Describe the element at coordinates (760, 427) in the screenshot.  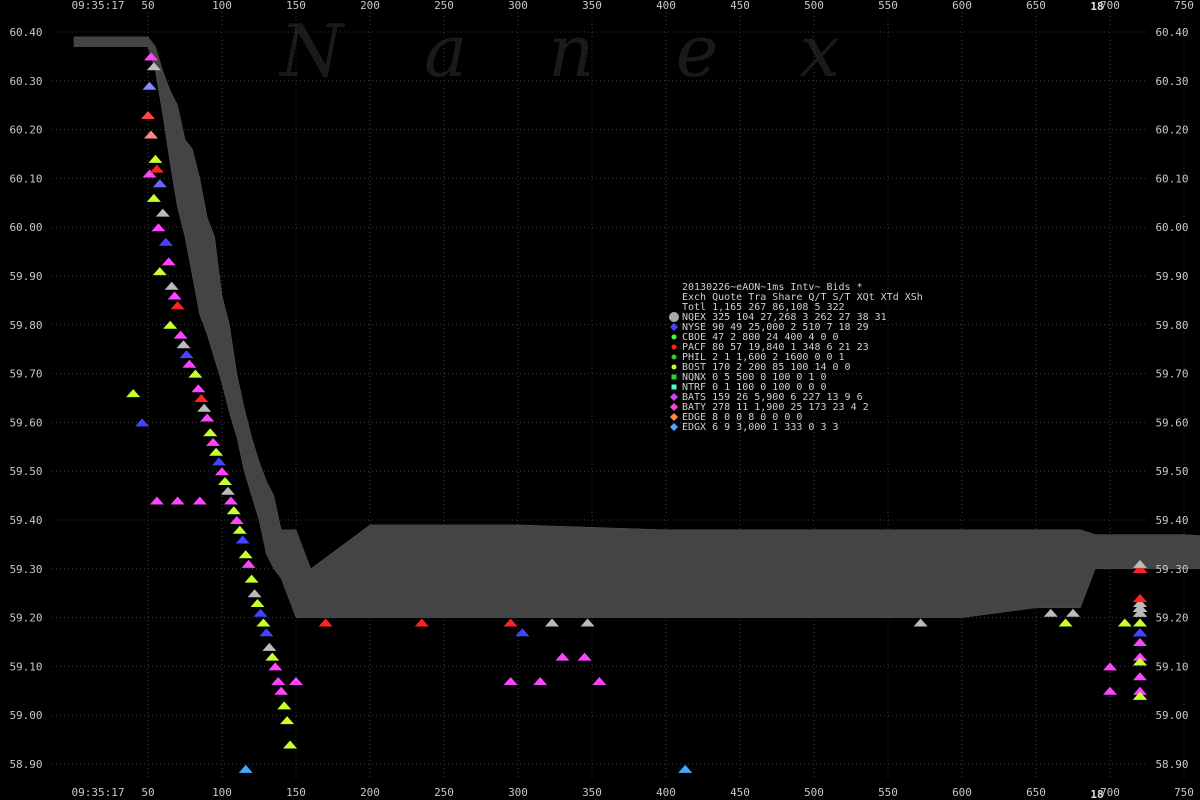
I see `legend-row: EDGX 6 9 3,000 1 333 0 3 3` at that location.